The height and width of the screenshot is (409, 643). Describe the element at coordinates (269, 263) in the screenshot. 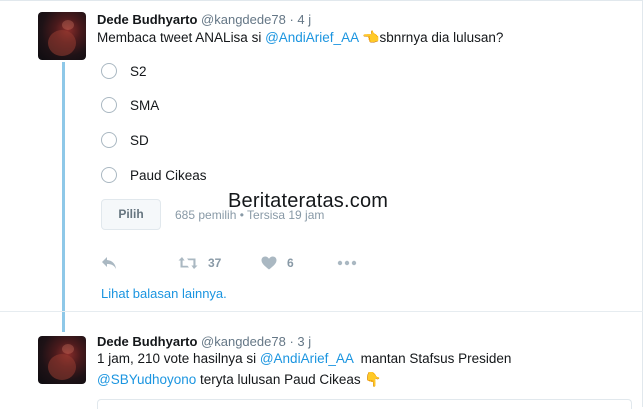

I see `heart-icon` at that location.